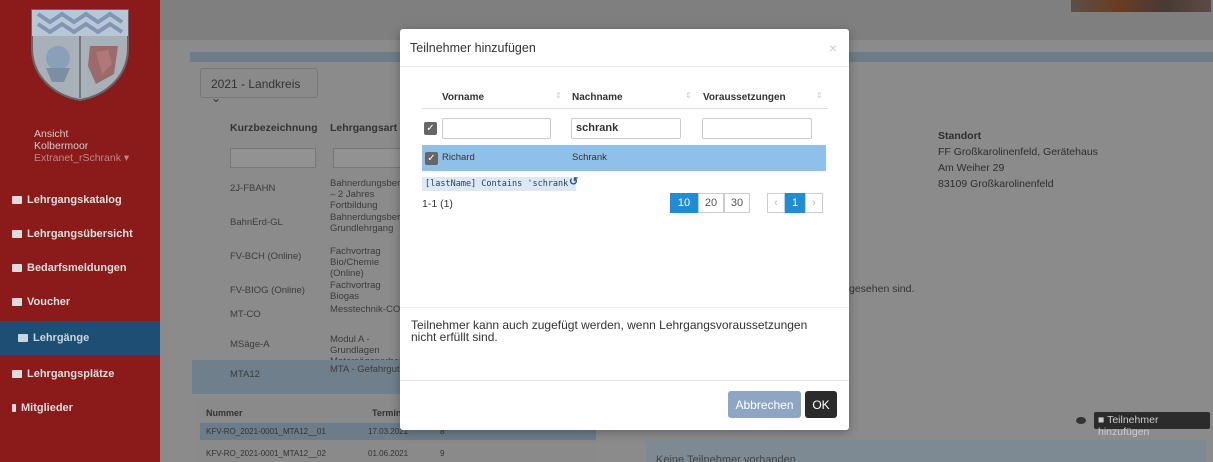  What do you see at coordinates (437, 204) in the screenshot?
I see `record-count: 1-1 (1)` at bounding box center [437, 204].